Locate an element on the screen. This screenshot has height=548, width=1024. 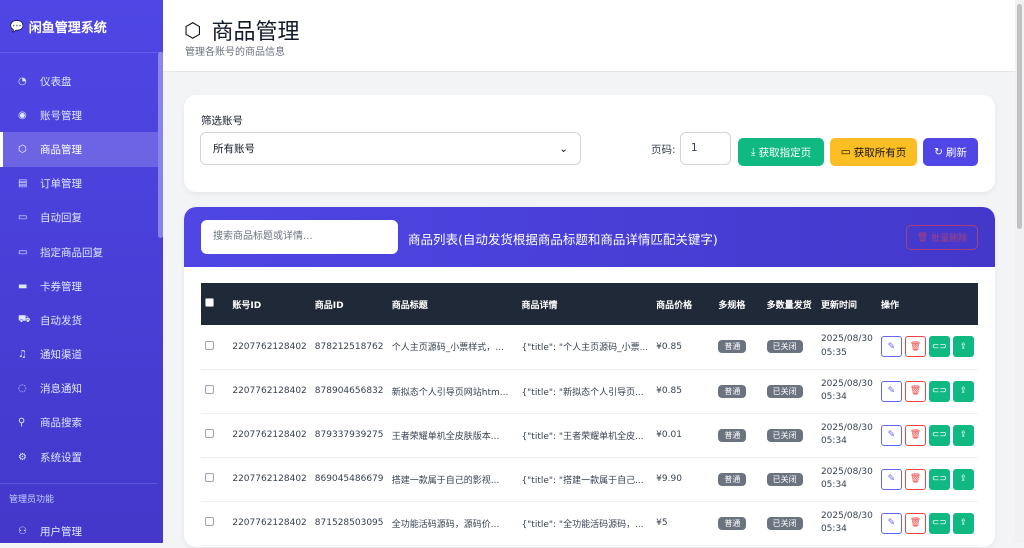
sidebar-item-label: 账号管理 is located at coordinates (61, 115).